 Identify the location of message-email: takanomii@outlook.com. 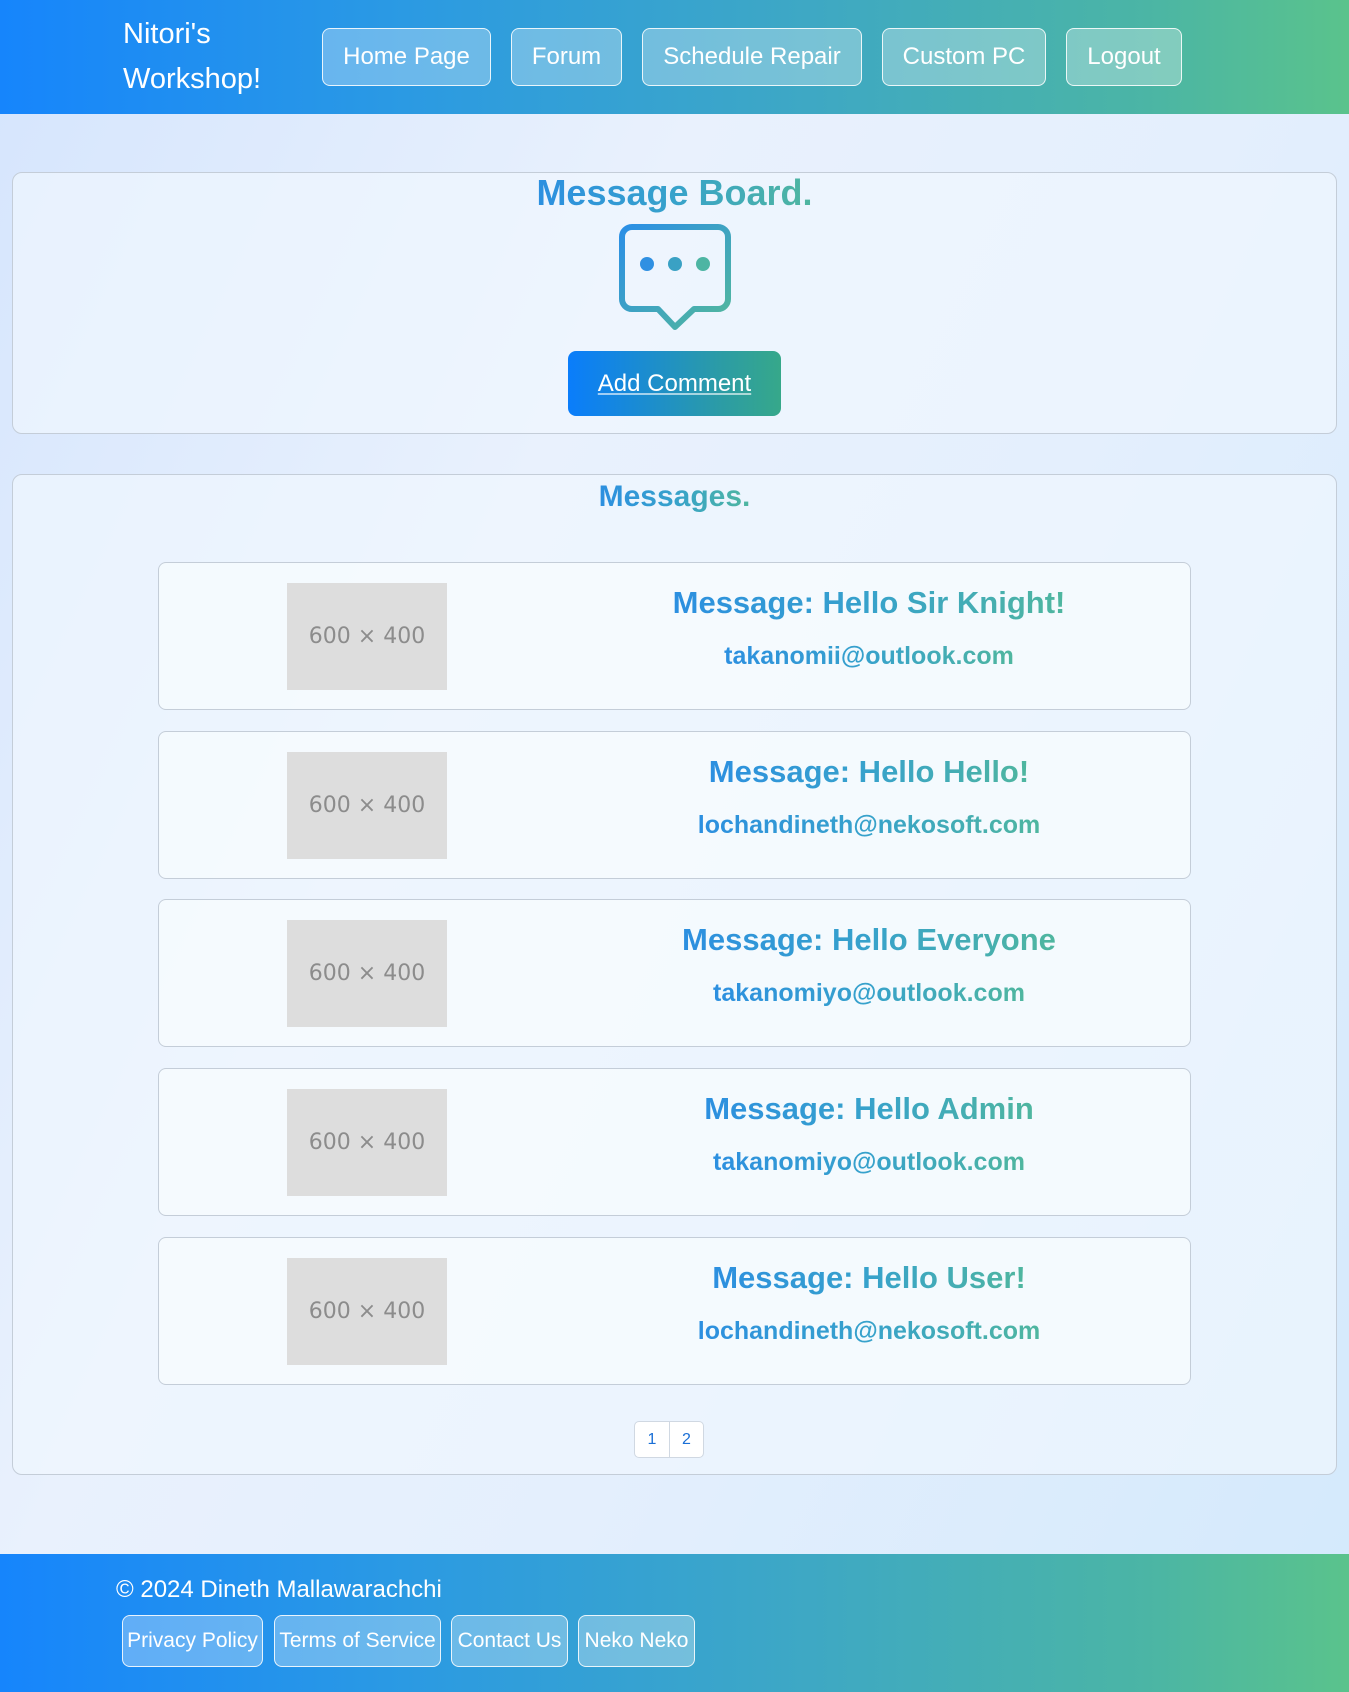
(869, 656).